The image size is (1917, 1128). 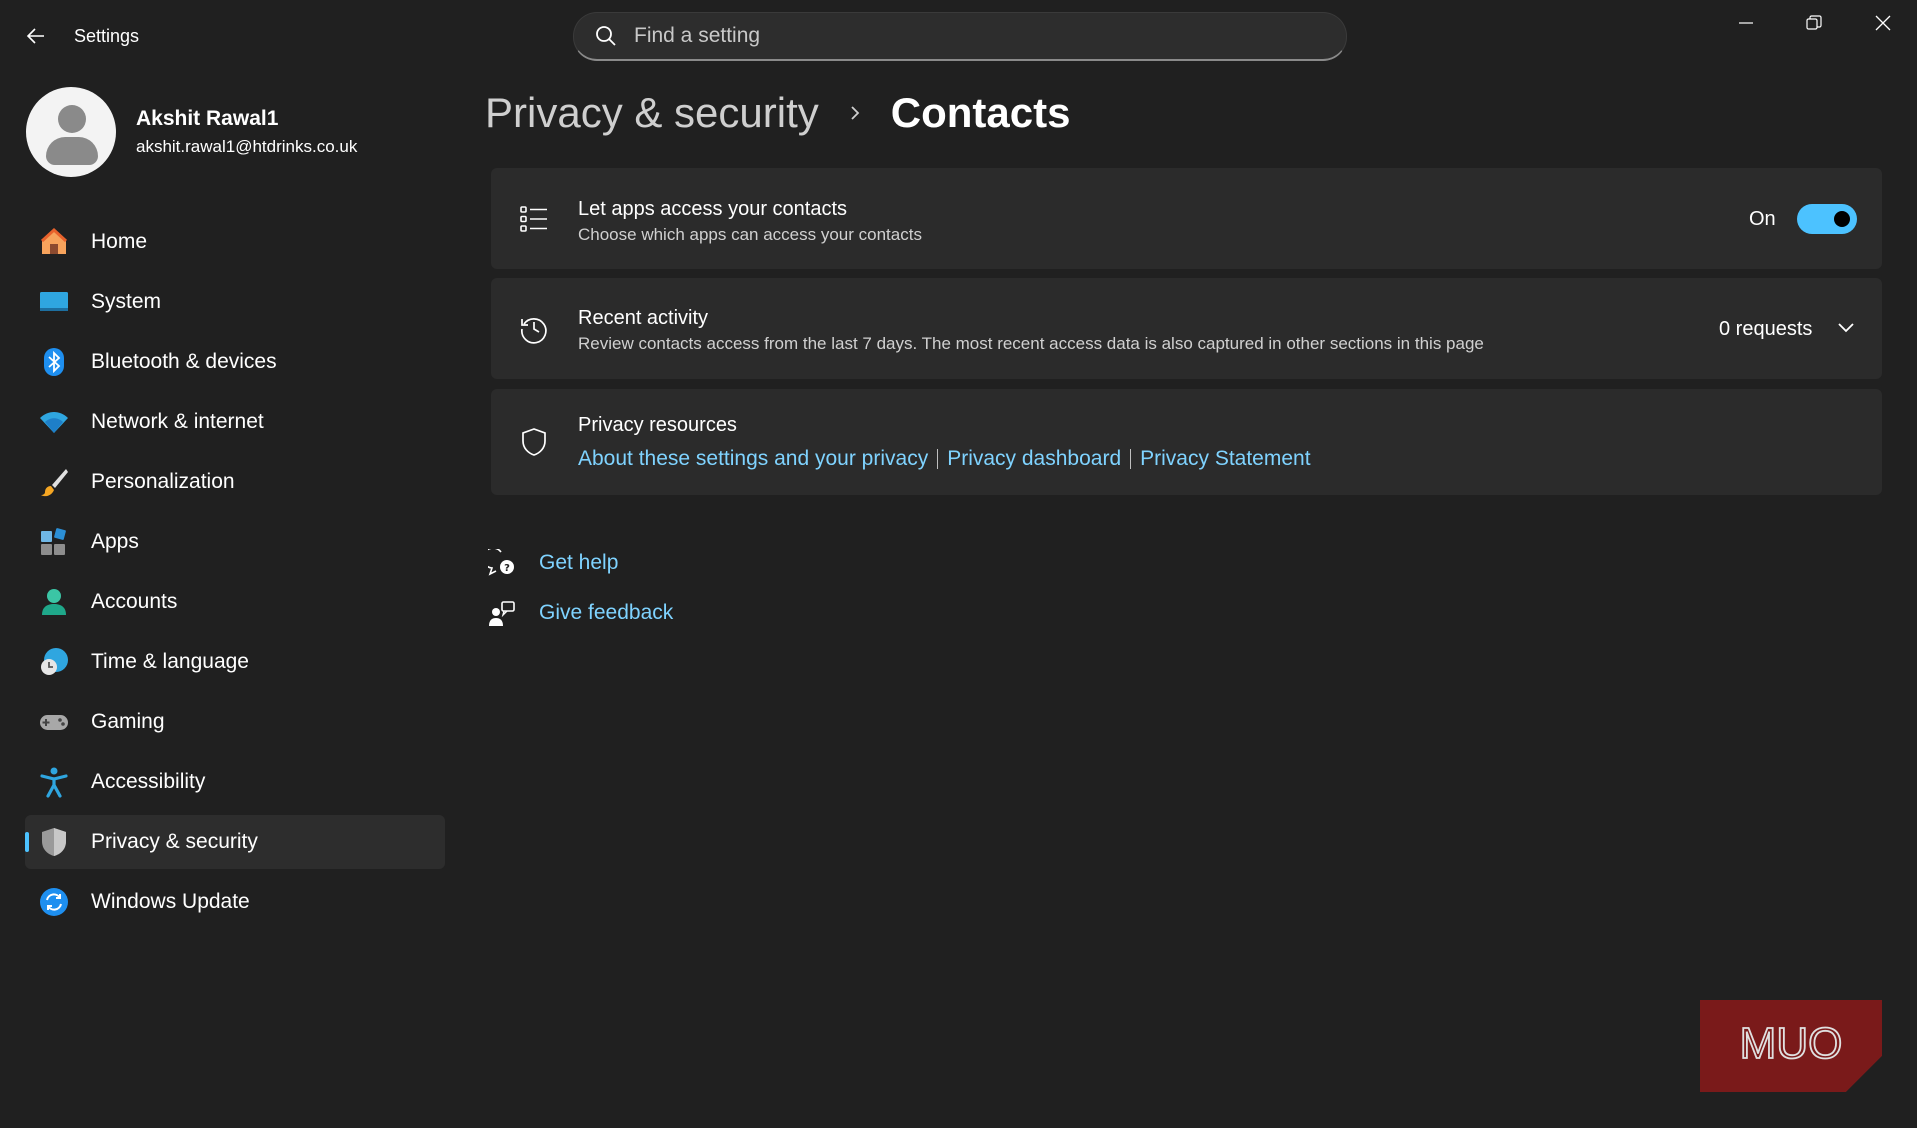 I want to click on card-title: Let apps access your contacts, so click(x=713, y=209).